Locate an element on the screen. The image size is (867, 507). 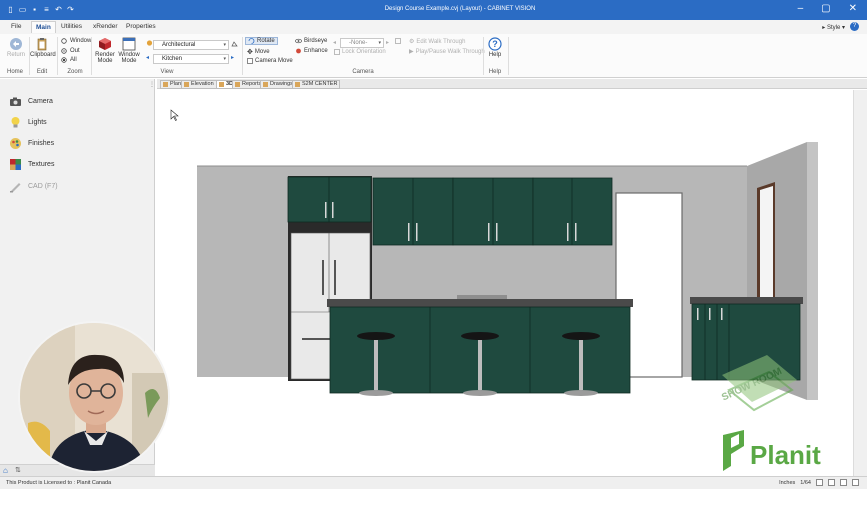
tab-drawings: Drawings is located at coordinates (278, 84).